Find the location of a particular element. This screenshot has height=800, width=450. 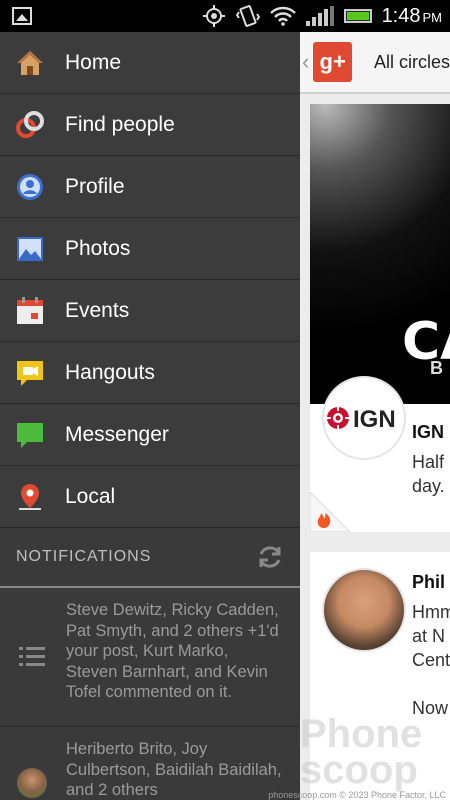

post-text-line: Hmm is located at coordinates (431, 612).